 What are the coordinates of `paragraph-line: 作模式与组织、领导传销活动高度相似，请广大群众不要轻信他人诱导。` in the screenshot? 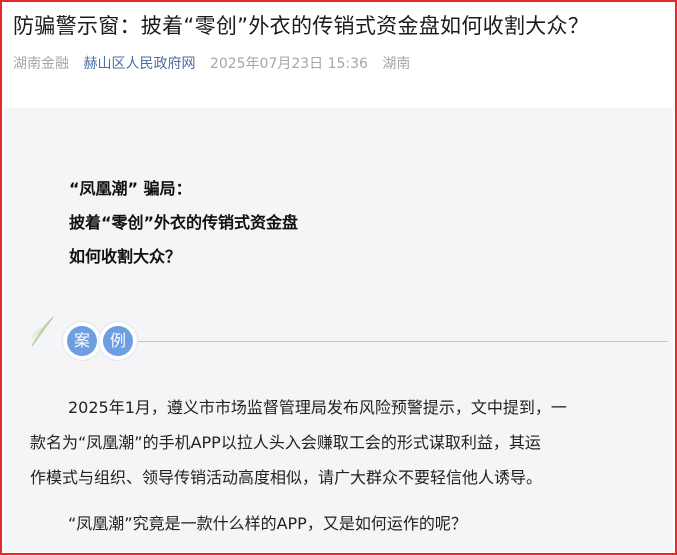 It's located at (286, 477).